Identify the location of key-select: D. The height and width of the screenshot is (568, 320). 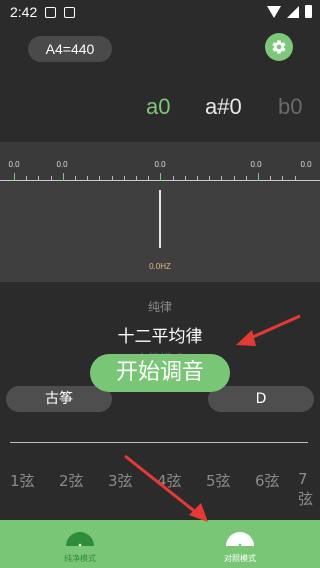
(261, 399).